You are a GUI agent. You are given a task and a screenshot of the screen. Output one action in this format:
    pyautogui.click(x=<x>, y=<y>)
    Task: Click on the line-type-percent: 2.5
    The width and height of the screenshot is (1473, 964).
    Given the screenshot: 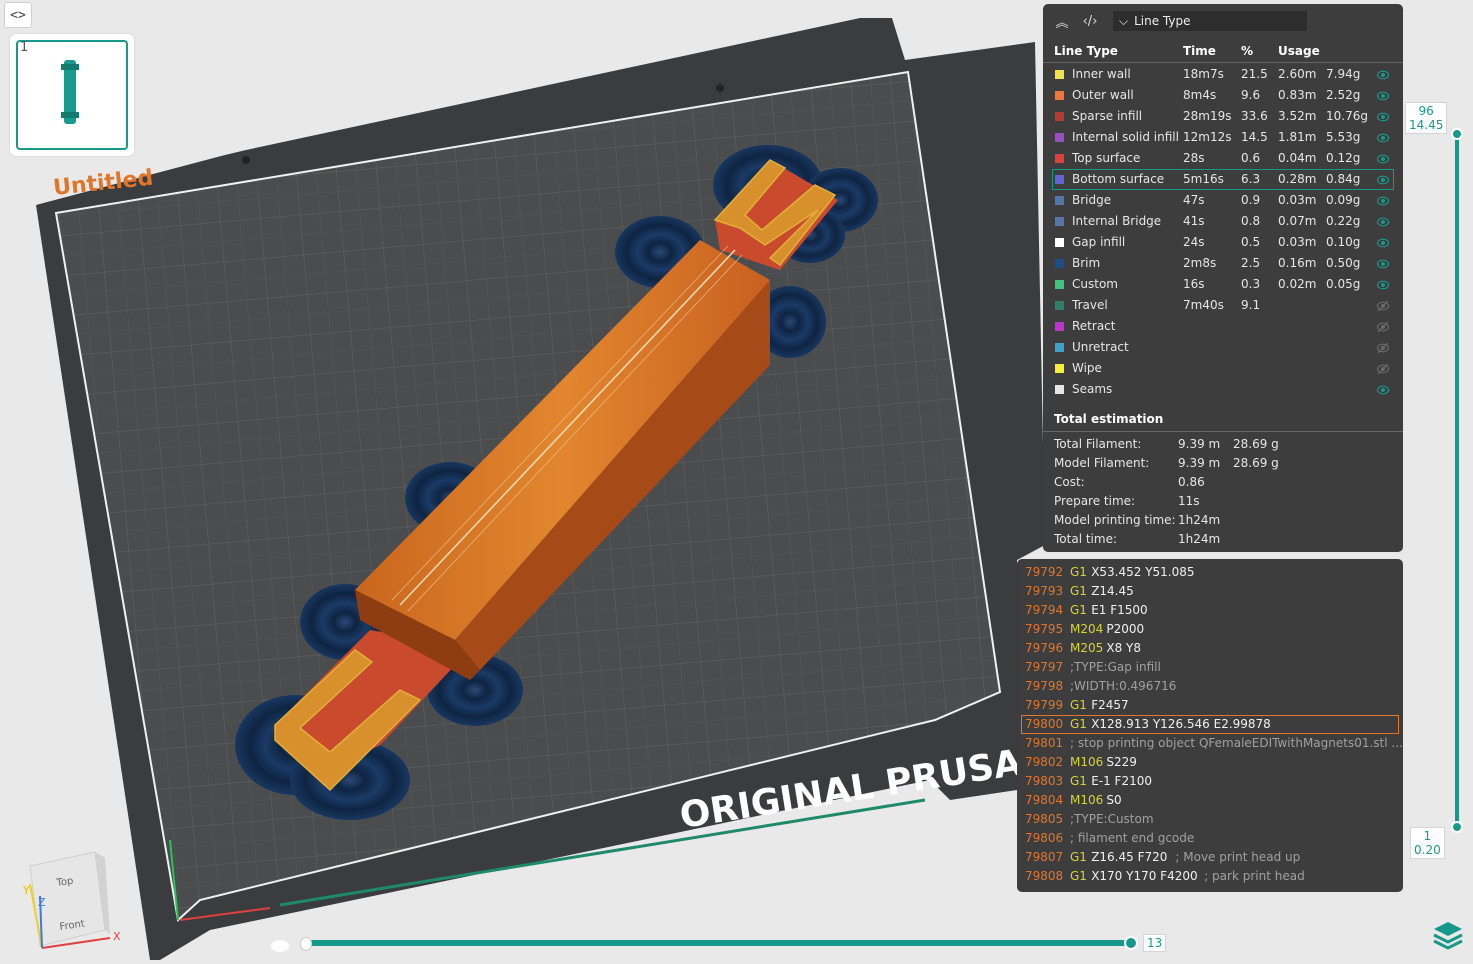 What is the action you would take?
    pyautogui.click(x=1251, y=263)
    